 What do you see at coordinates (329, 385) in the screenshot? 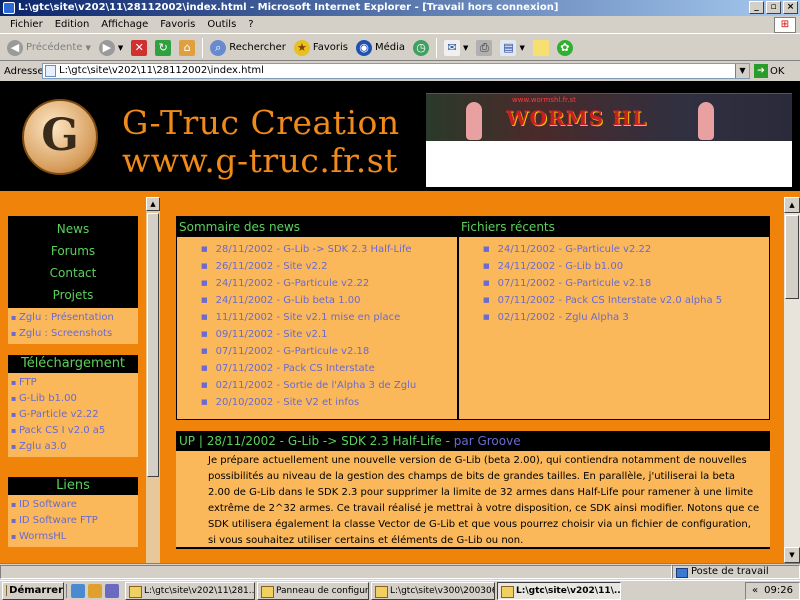
I see `news-link: 02/11/2002 - Sortie de l'Alpha 3 de Zglu` at bounding box center [329, 385].